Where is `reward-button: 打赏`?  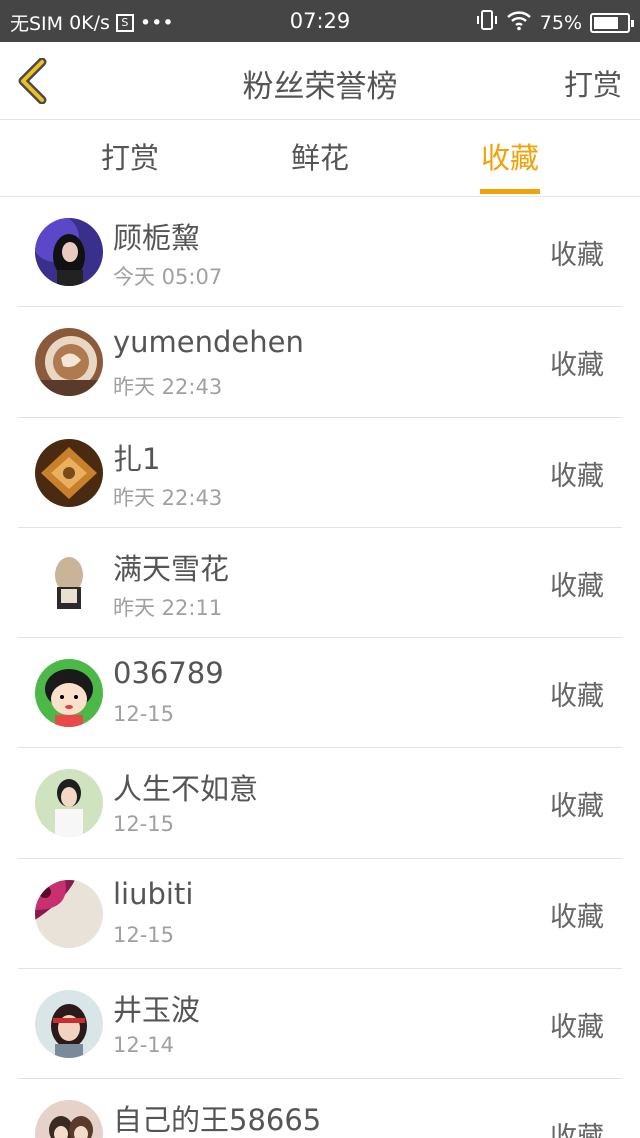 reward-button: 打赏 is located at coordinates (593, 83).